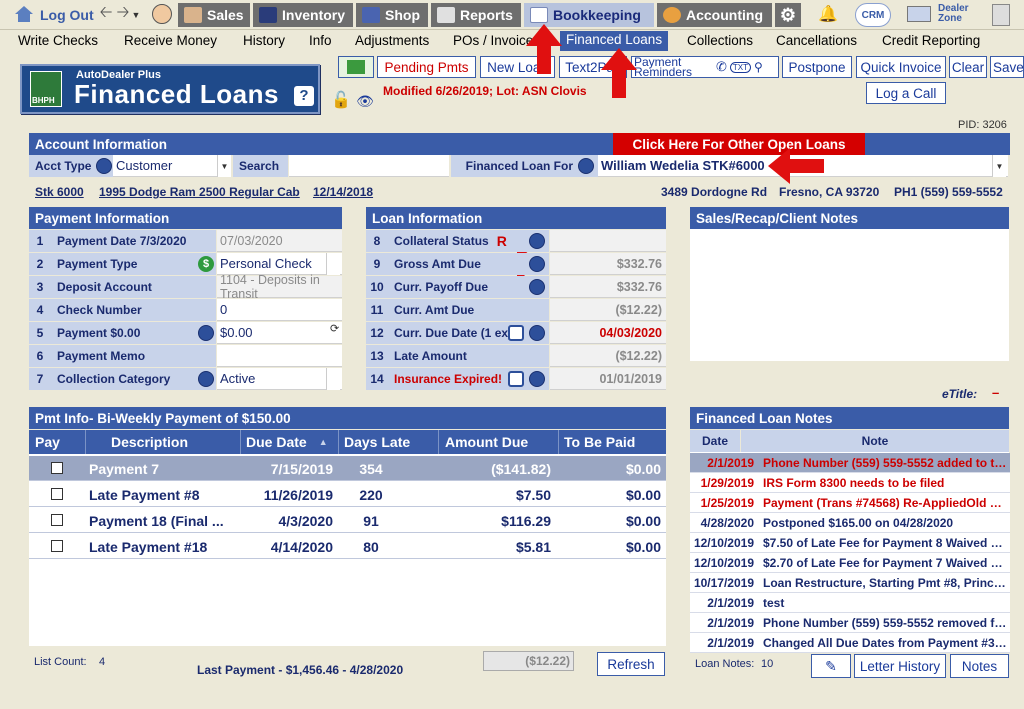  I want to click on payment-reminders-button: Payment Reminders ✆ TXT ⚲, so click(705, 67).